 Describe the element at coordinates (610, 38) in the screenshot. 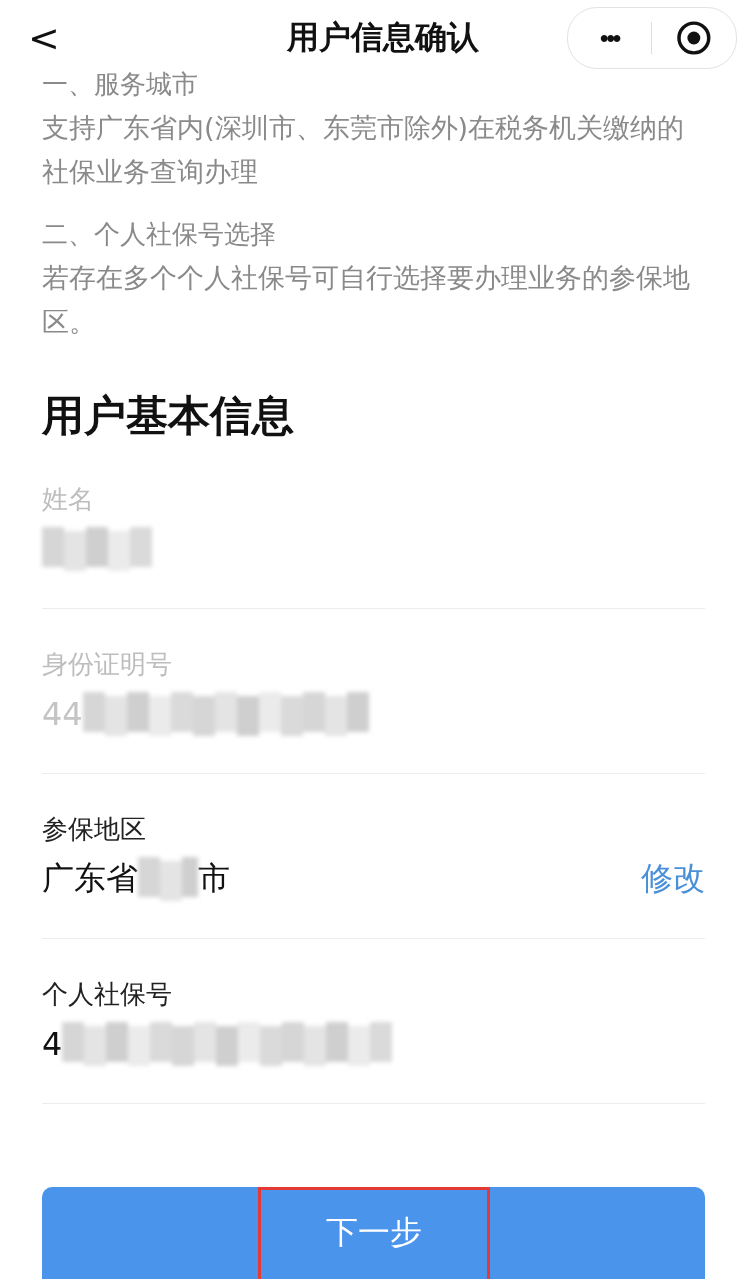

I see `more-button: •••` at that location.